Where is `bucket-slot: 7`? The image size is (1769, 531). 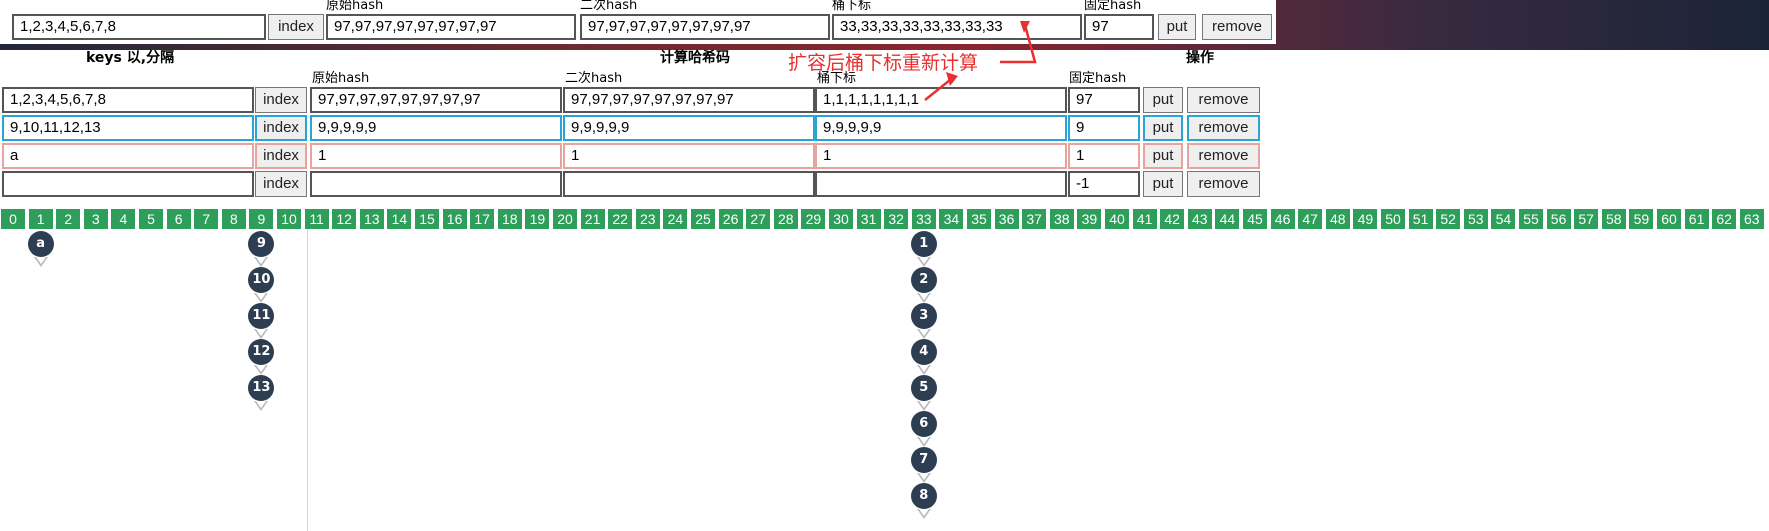 bucket-slot: 7 is located at coordinates (206, 219).